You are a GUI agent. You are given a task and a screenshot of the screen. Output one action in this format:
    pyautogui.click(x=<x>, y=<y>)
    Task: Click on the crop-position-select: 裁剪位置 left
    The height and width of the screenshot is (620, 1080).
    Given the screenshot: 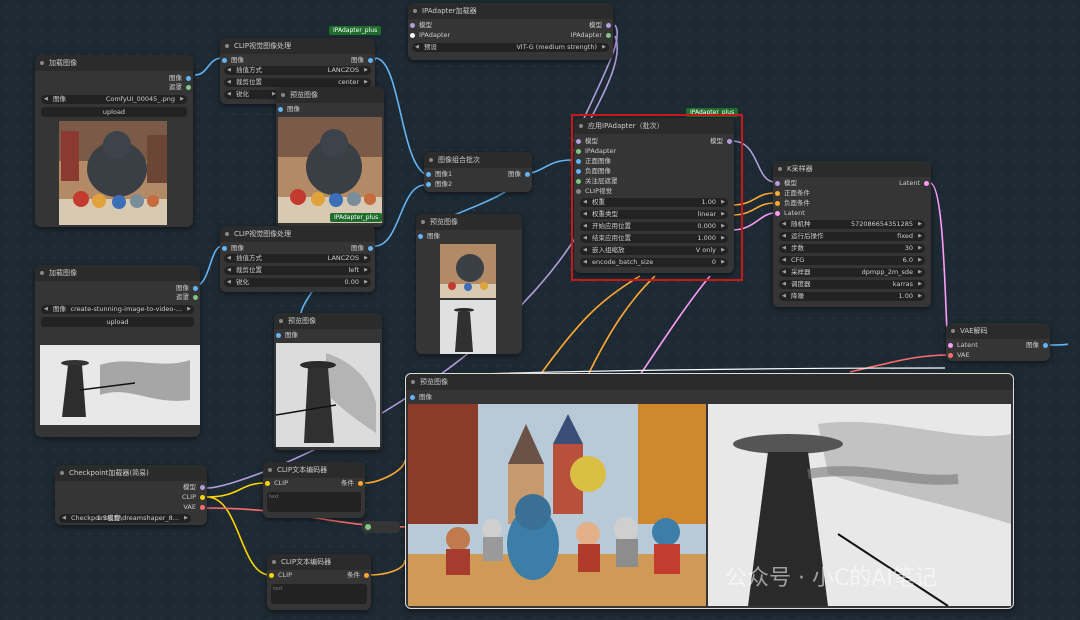 What is the action you would take?
    pyautogui.click(x=297, y=270)
    